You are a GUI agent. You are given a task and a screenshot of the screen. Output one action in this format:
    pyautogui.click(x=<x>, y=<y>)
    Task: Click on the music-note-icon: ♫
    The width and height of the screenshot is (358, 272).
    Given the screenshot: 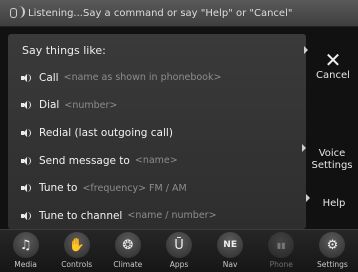 What is the action you would take?
    pyautogui.click(x=25, y=245)
    